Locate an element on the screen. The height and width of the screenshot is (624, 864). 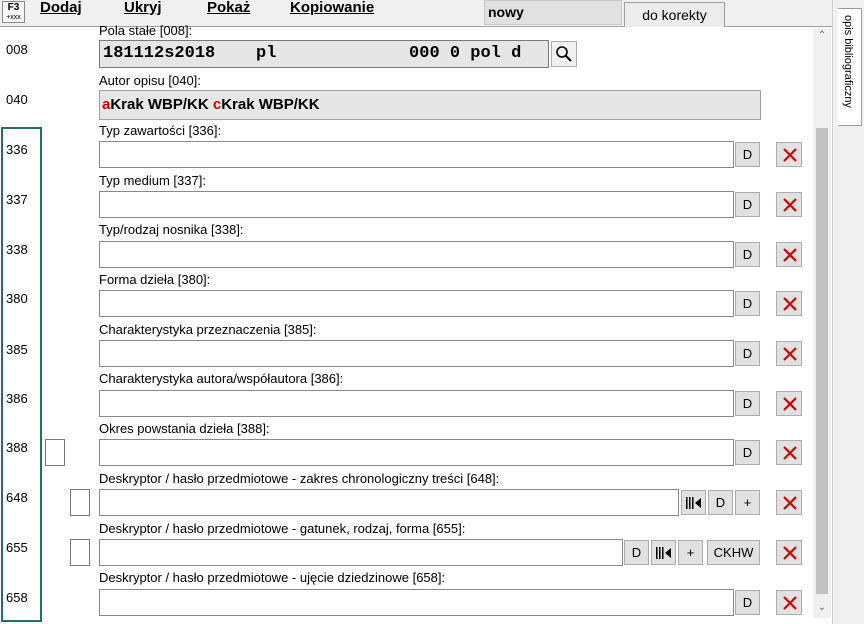
record-status: nowy is located at coordinates (553, 12).